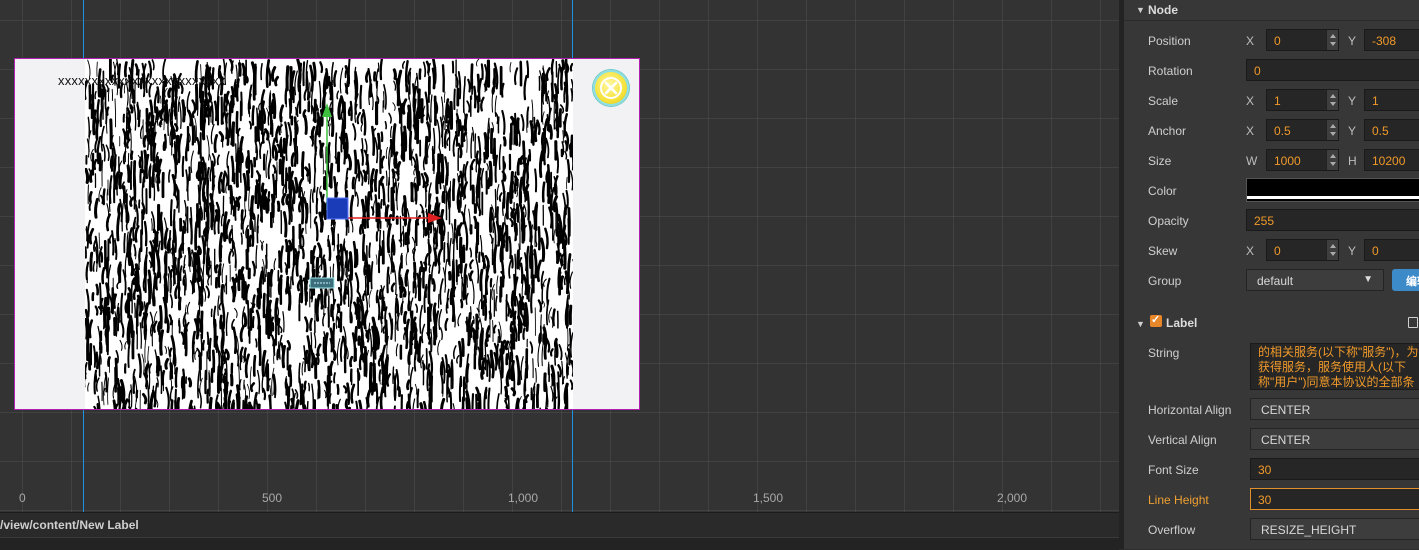  Describe the element at coordinates (1302, 250) in the screenshot. I see `skew-x-input: 0` at that location.